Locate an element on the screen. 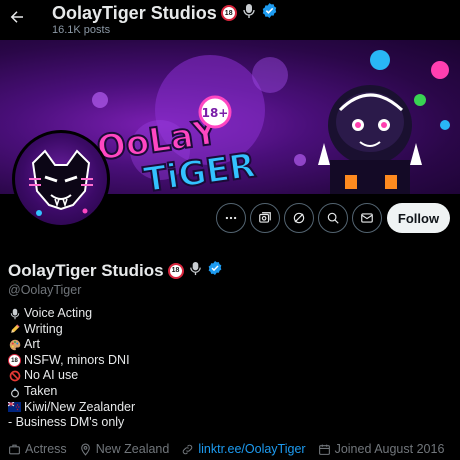 This screenshot has height=460, width=460. bio-line: Voice Acting is located at coordinates (71, 314).